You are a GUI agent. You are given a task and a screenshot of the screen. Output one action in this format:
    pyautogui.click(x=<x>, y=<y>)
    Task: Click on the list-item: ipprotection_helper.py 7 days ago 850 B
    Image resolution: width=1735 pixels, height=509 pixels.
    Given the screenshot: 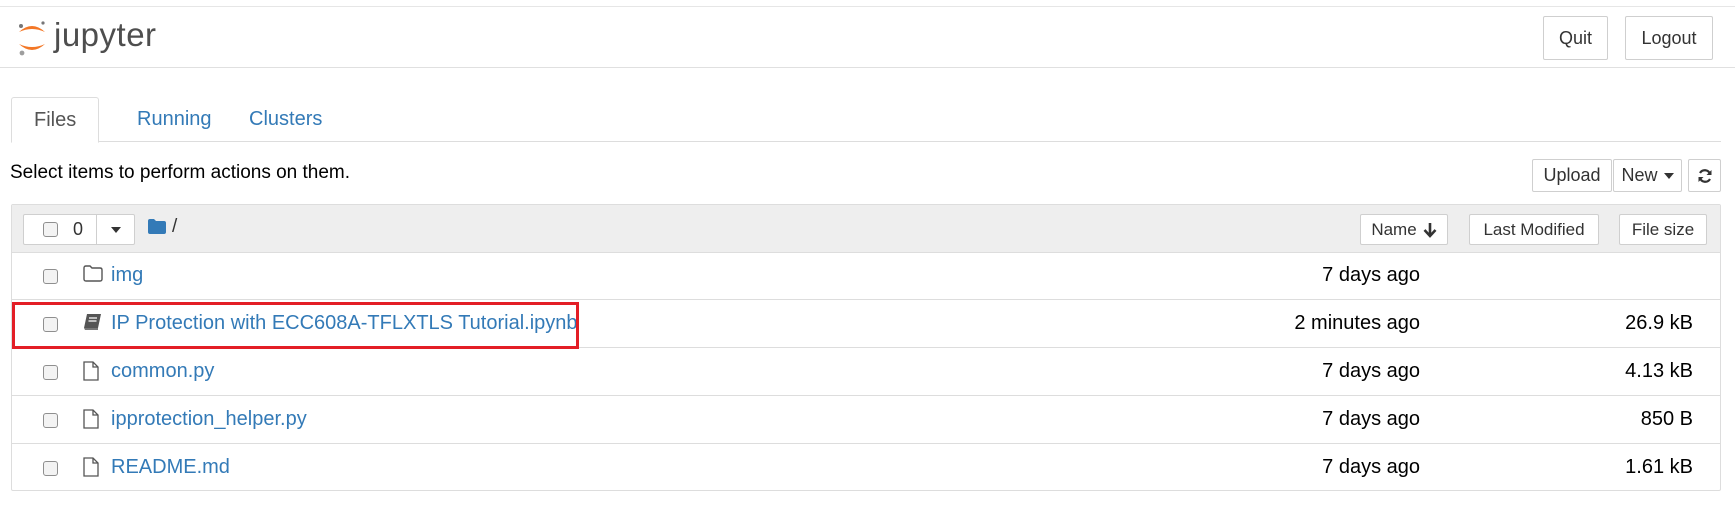 What is the action you would take?
    pyautogui.click(x=866, y=420)
    